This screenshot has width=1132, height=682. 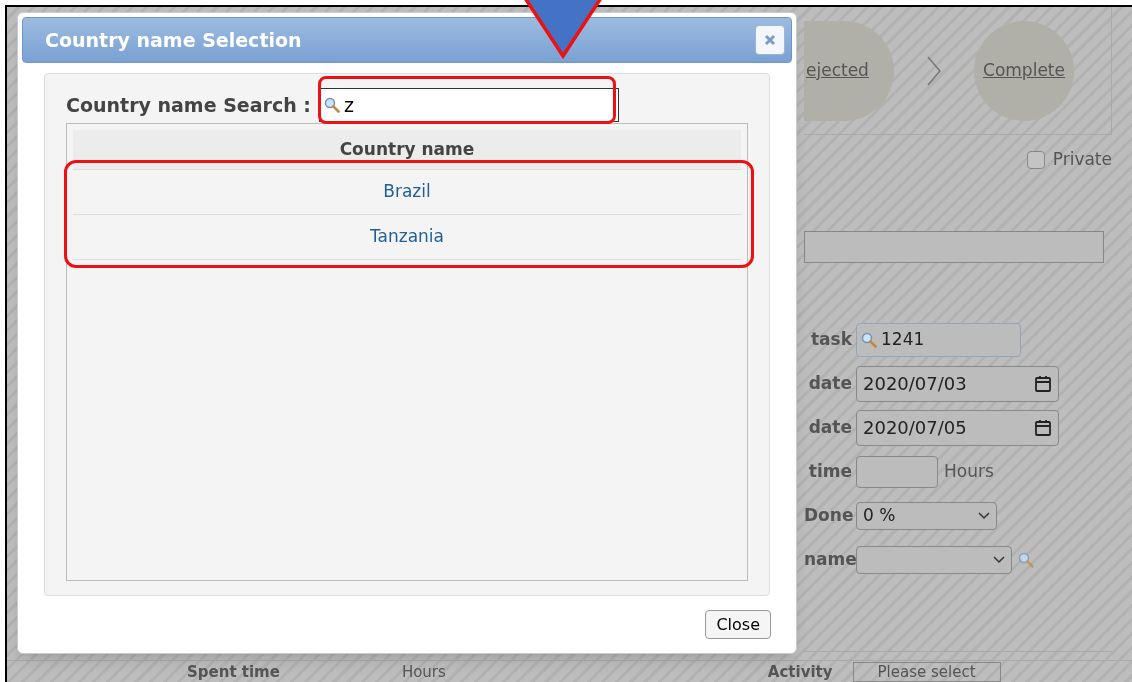 I want to click on date-field: 2020/07/03, so click(x=957, y=383).